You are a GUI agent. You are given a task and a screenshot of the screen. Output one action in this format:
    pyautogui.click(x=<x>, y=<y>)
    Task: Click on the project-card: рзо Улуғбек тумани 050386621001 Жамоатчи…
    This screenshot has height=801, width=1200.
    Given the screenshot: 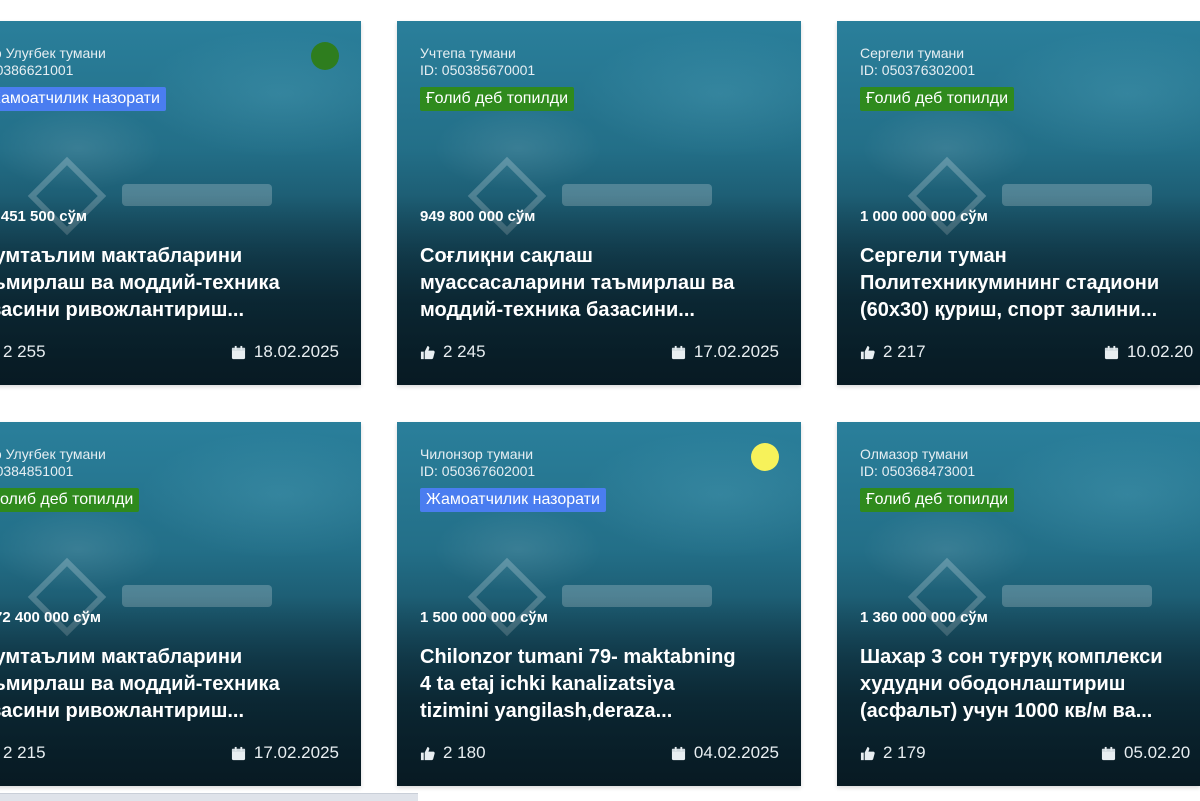 What is the action you would take?
    pyautogui.click(x=180, y=203)
    